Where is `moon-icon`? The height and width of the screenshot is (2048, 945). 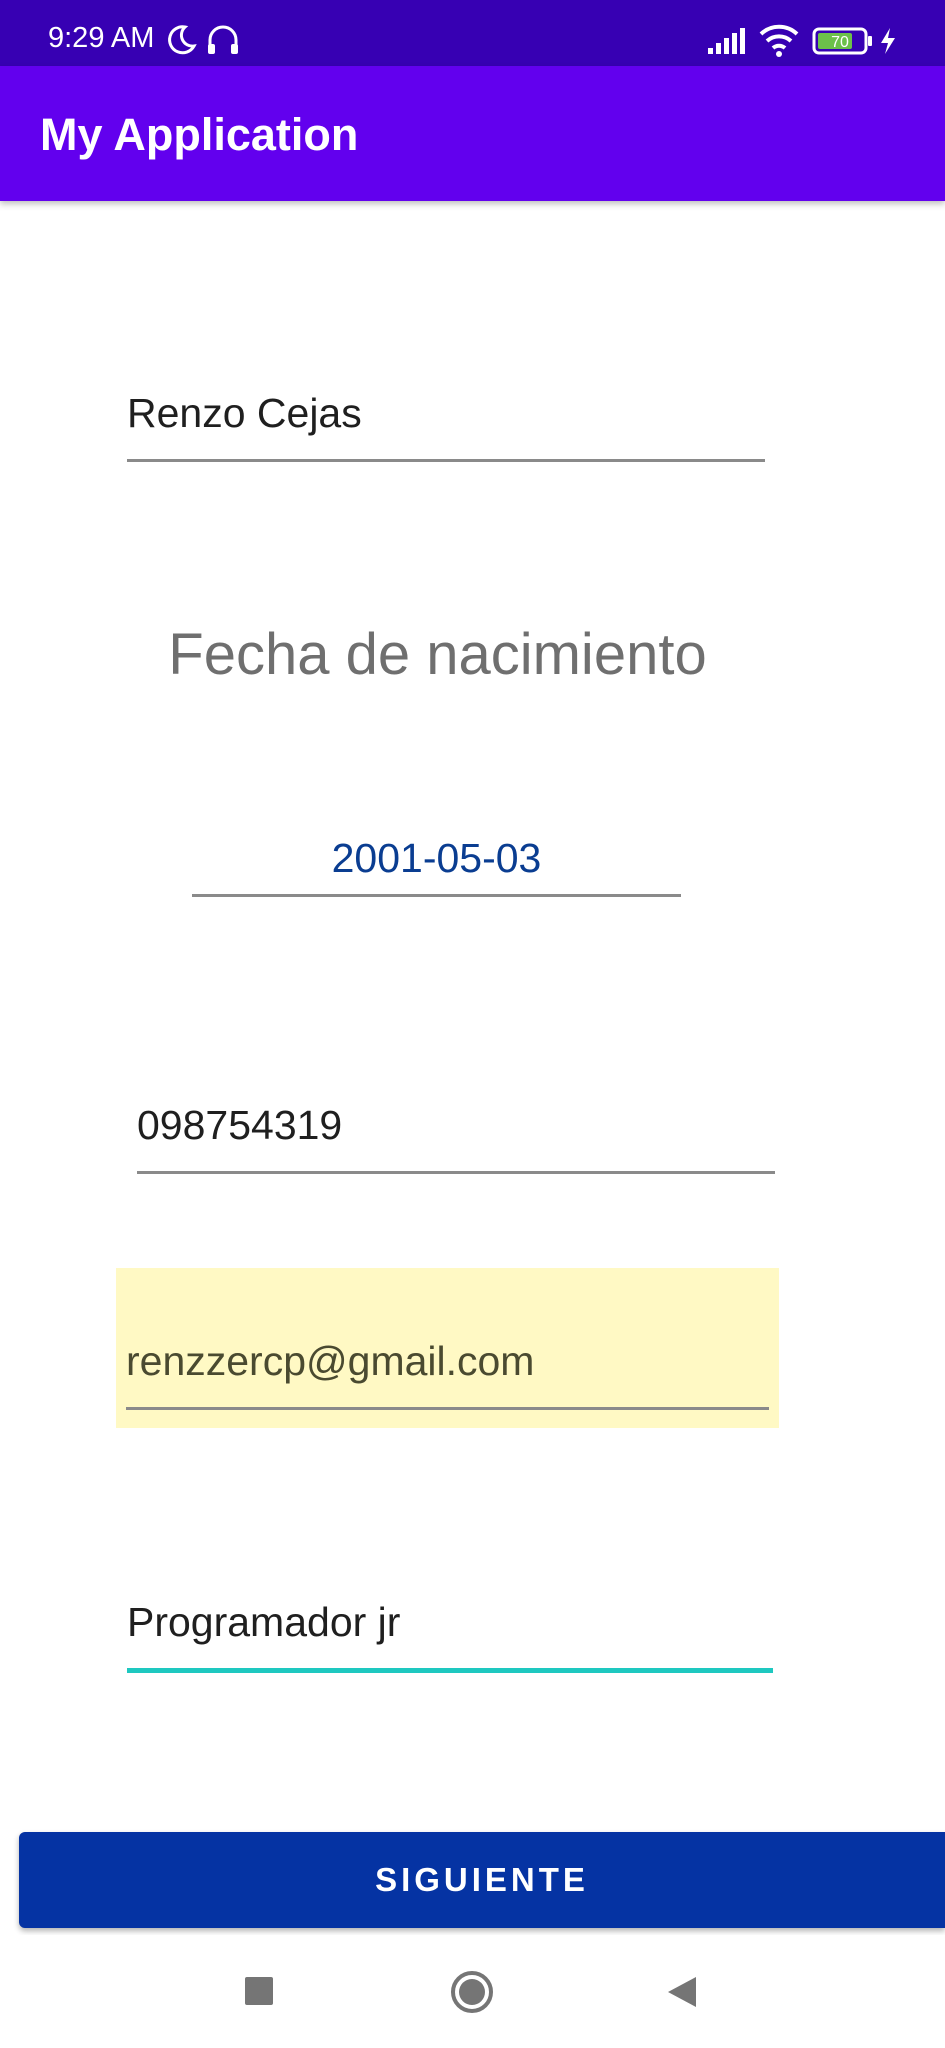
moon-icon is located at coordinates (182, 40).